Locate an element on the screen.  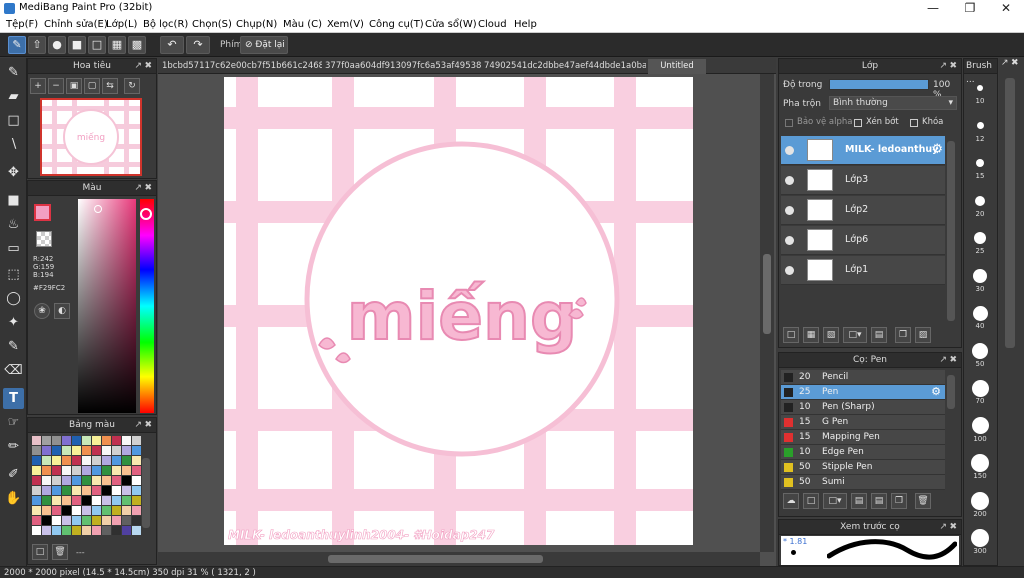
delete-palette-icon: 🗑 is located at coordinates (60, 552).